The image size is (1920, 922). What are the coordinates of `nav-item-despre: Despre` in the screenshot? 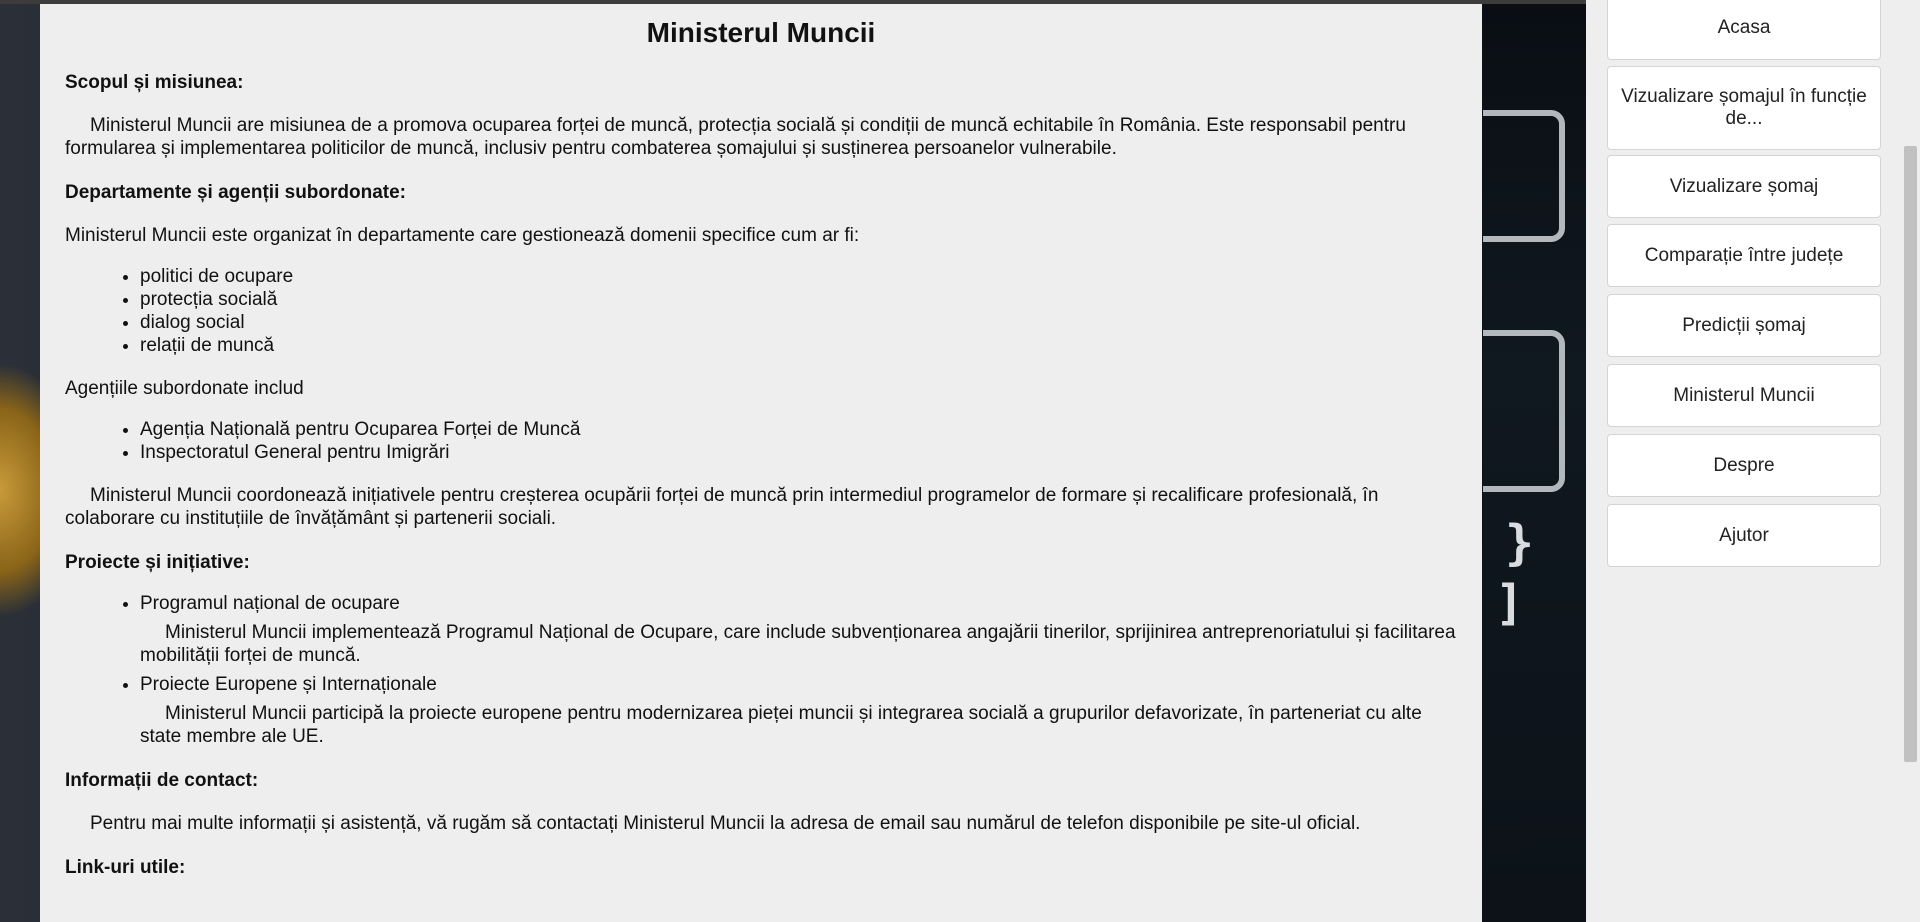 It's located at (1744, 465).